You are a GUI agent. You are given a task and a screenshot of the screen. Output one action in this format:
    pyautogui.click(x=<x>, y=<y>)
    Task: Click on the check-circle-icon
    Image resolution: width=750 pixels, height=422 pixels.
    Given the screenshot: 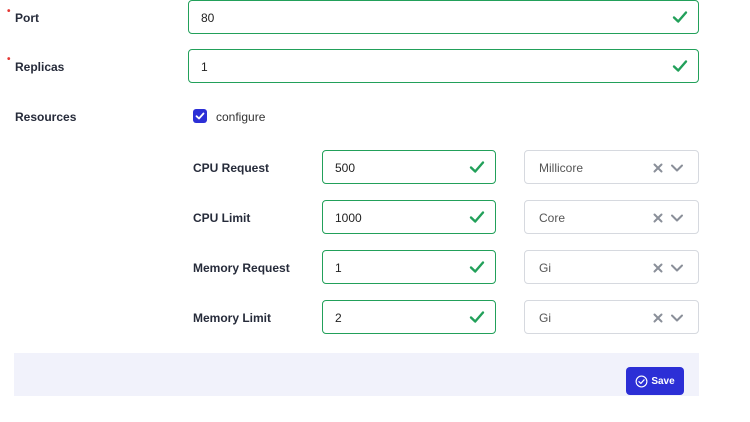 What is the action you would take?
    pyautogui.click(x=641, y=381)
    